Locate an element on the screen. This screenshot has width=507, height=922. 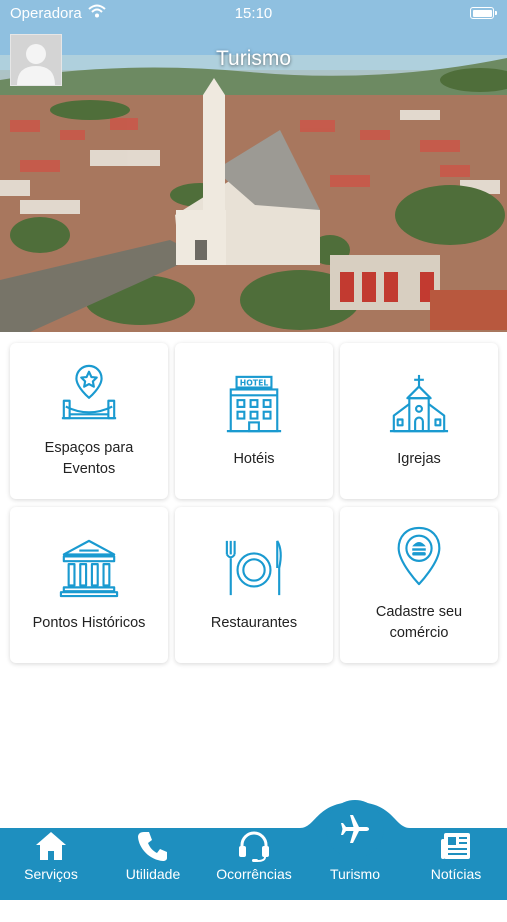
nav-item-utilidade: Utilidade is located at coordinates (153, 860).